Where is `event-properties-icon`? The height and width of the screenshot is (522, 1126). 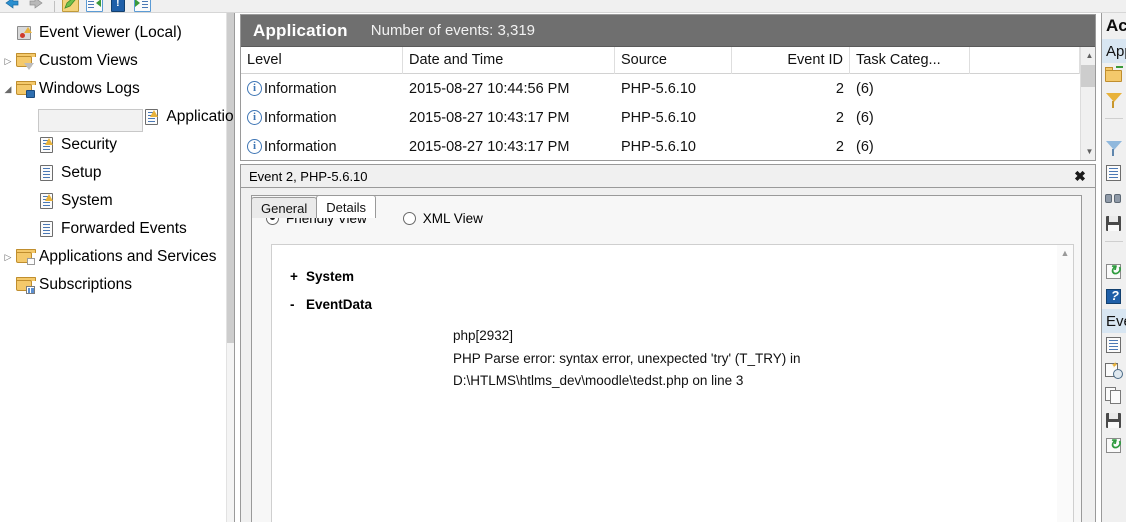 event-properties-icon is located at coordinates (1114, 345).